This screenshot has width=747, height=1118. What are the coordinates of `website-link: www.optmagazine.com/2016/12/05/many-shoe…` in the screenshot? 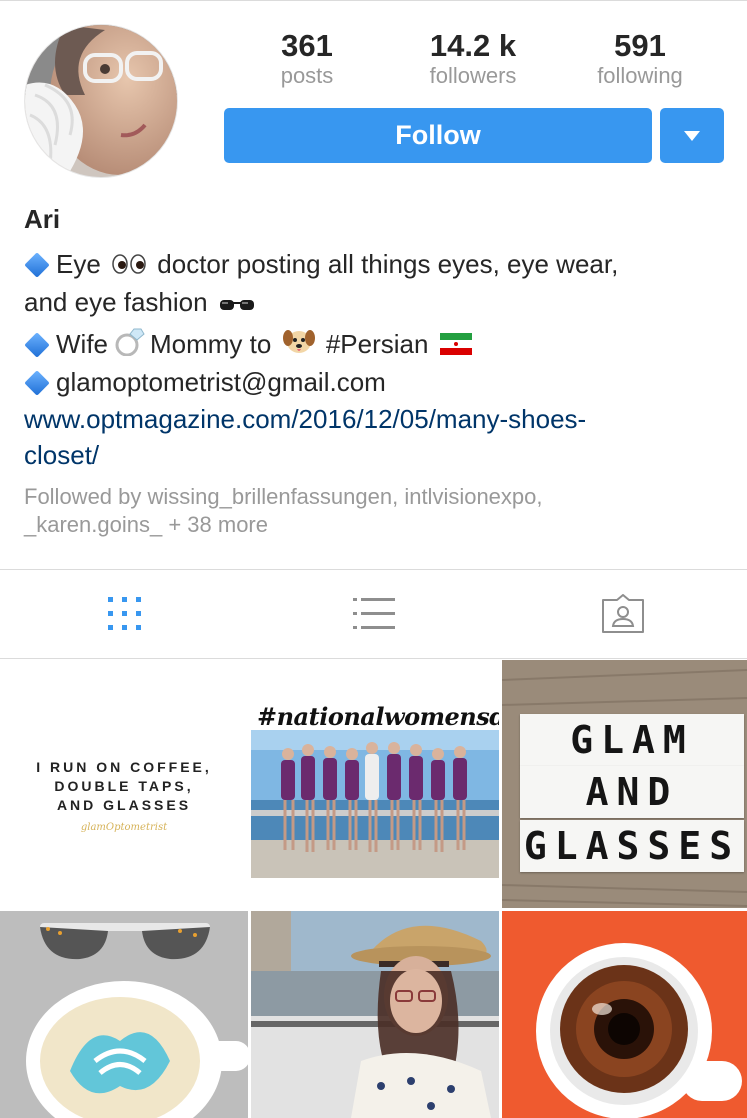 It's located at (374, 419).